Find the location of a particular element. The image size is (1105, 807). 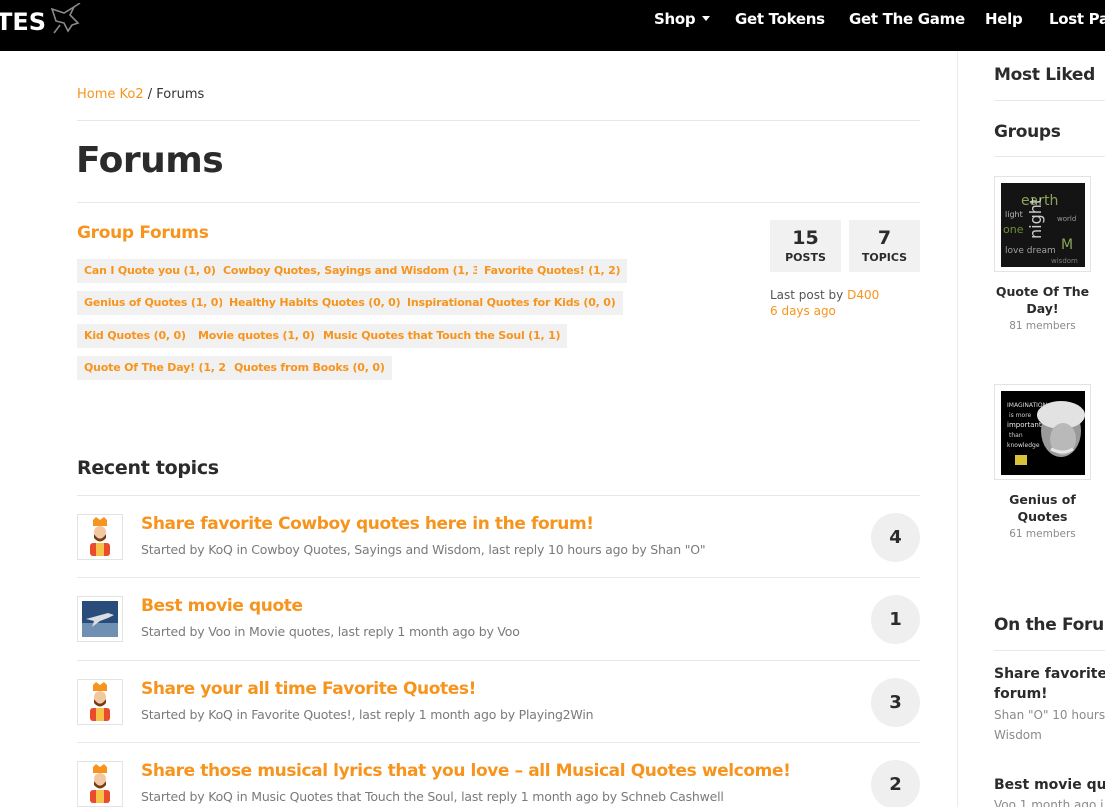

sidebar-topic-title-line: Share favorite is located at coordinates (1049, 674).